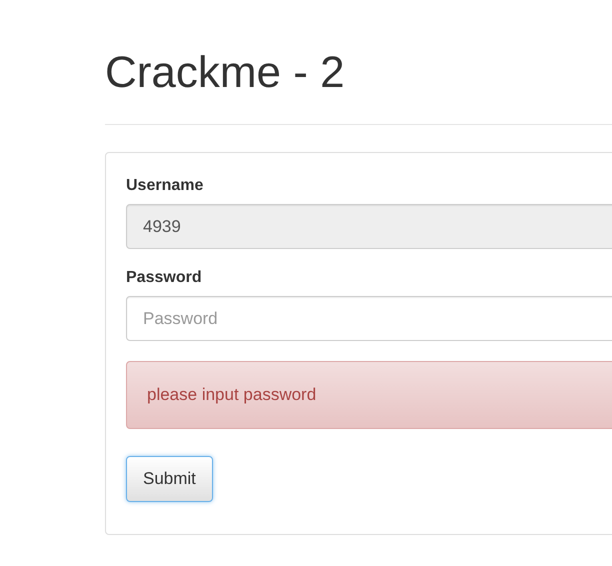 Image resolution: width=612 pixels, height=566 pixels. Describe the element at coordinates (164, 278) in the screenshot. I see `field-label: Password` at that location.